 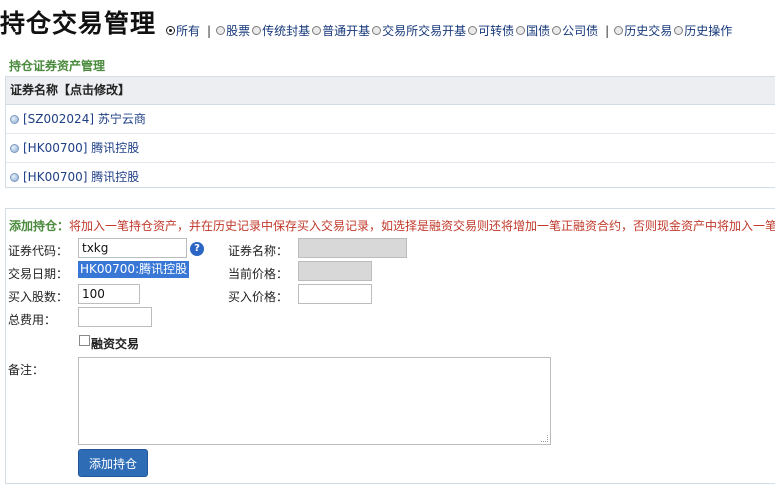 I want to click on filter-label: 传统封基, so click(x=286, y=31).